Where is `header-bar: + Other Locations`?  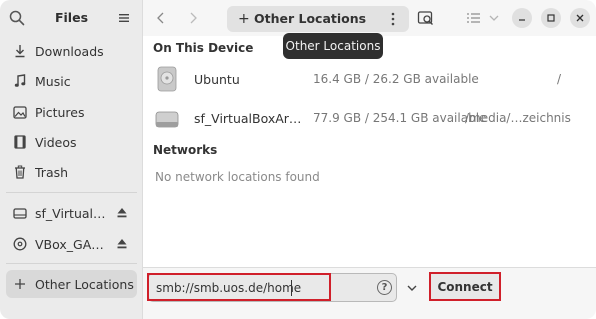 header-bar: + Other Locations is located at coordinates (369, 18).